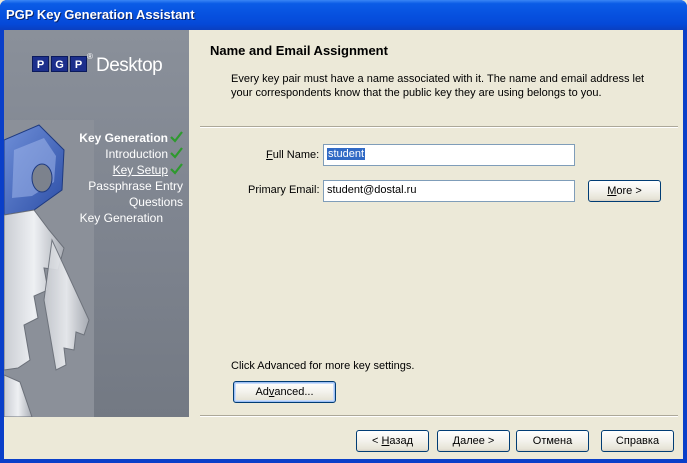  What do you see at coordinates (346, 154) in the screenshot?
I see `full-name-value: student` at bounding box center [346, 154].